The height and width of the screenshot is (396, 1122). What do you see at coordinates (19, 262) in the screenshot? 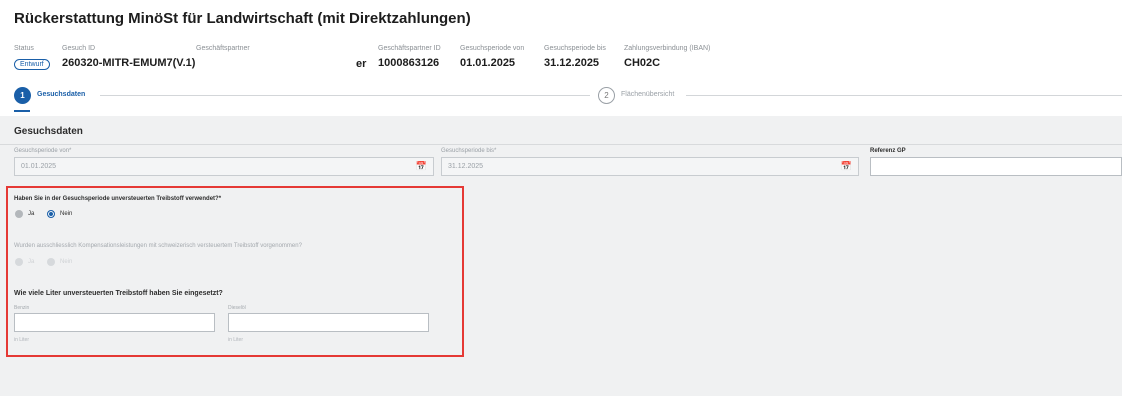
I see `radio-q2-ja` at bounding box center [19, 262].